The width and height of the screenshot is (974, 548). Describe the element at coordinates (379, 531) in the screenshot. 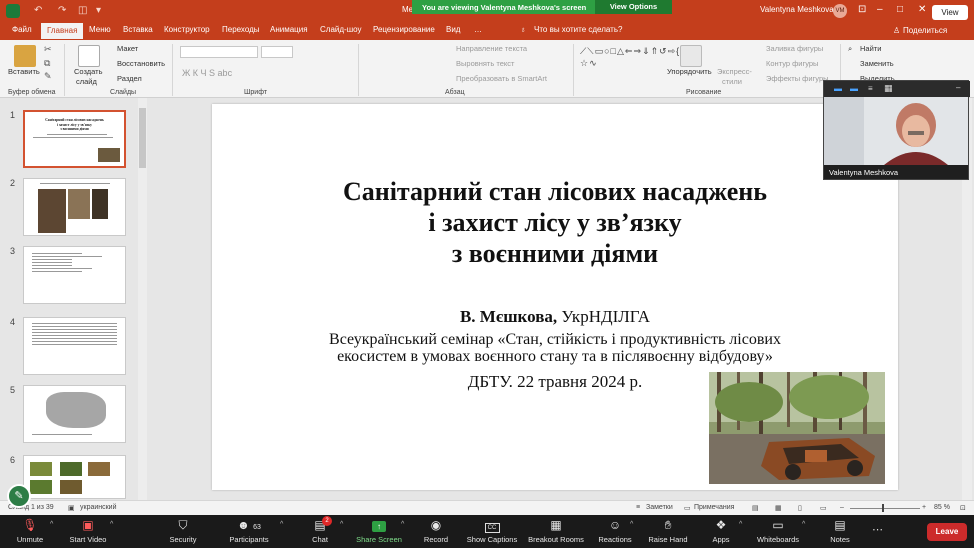

I see `share-screen-button: ↑ Share Screen` at that location.